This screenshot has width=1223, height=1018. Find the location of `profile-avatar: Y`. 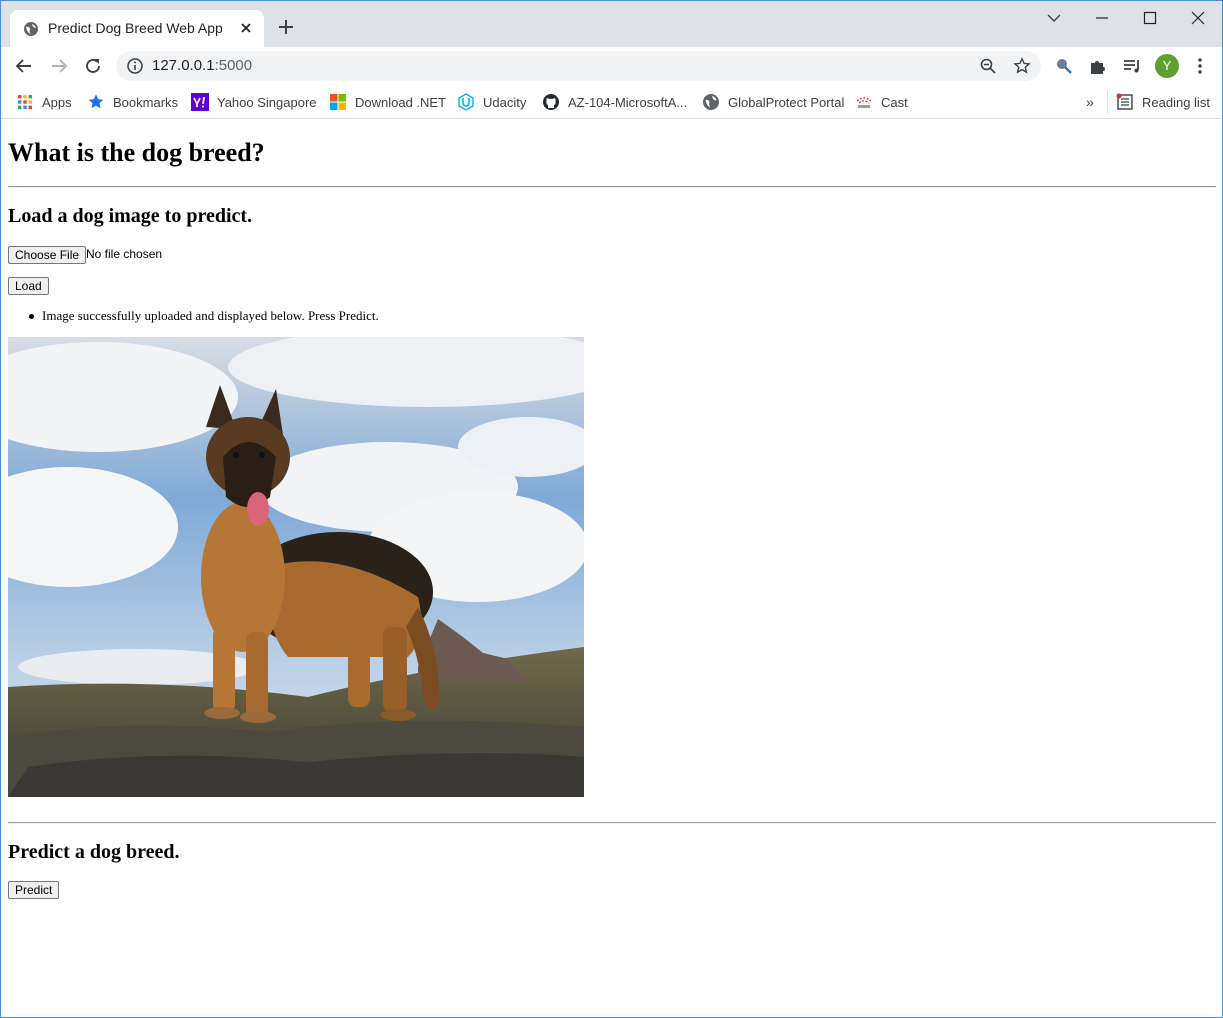

profile-avatar: Y is located at coordinates (1167, 66).